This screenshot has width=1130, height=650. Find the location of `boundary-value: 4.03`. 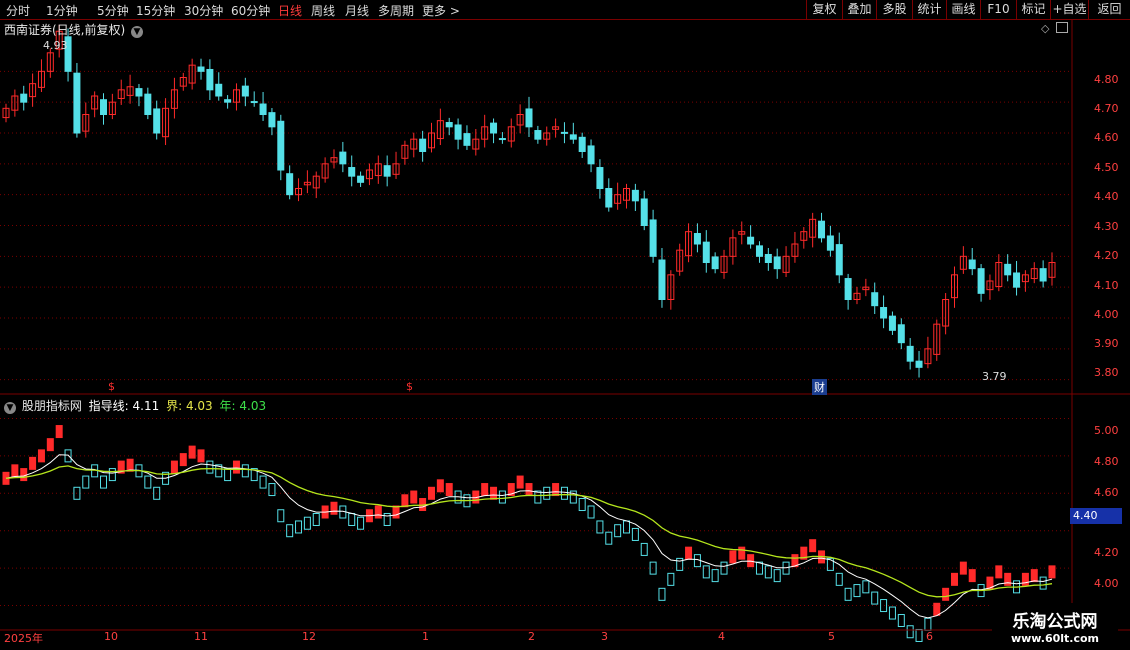

boundary-value: 4.03 is located at coordinates (199, 406).